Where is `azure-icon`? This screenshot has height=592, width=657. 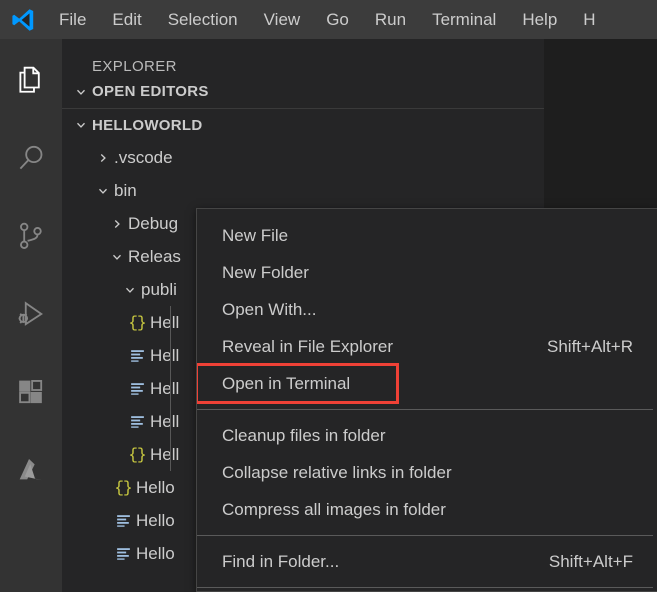
azure-icon is located at coordinates (31, 470).